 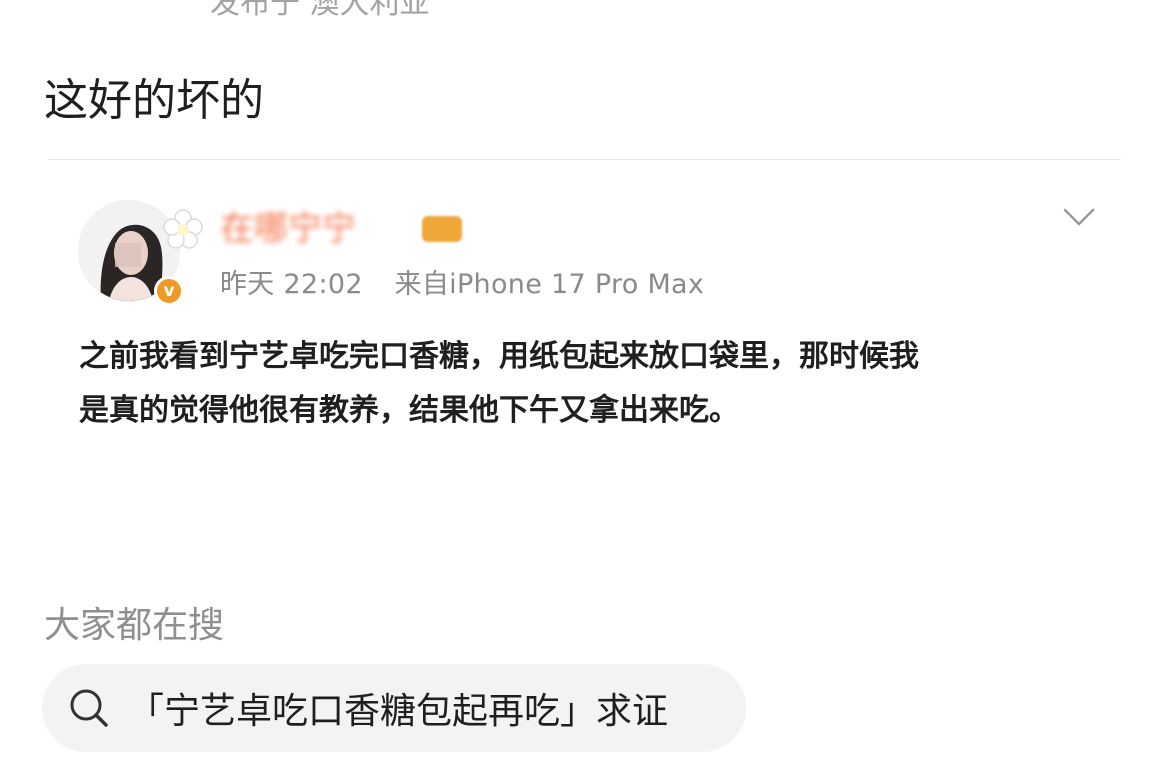 What do you see at coordinates (140, 253) in the screenshot?
I see `avatar-container: v` at bounding box center [140, 253].